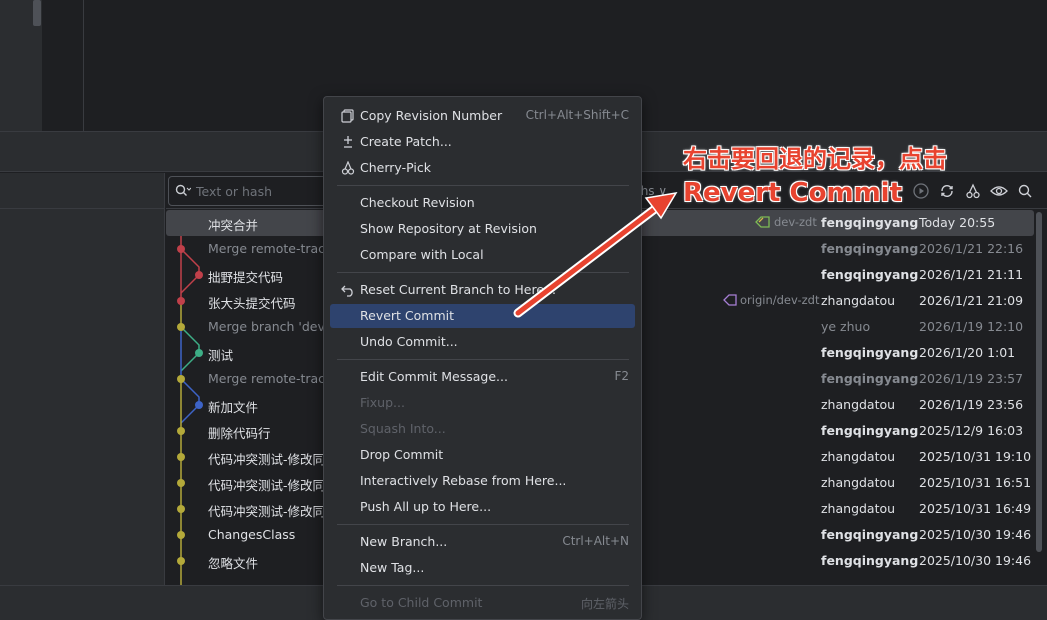  What do you see at coordinates (793, 193) in the screenshot?
I see `annotation-line-2: Revert Commit` at bounding box center [793, 193].